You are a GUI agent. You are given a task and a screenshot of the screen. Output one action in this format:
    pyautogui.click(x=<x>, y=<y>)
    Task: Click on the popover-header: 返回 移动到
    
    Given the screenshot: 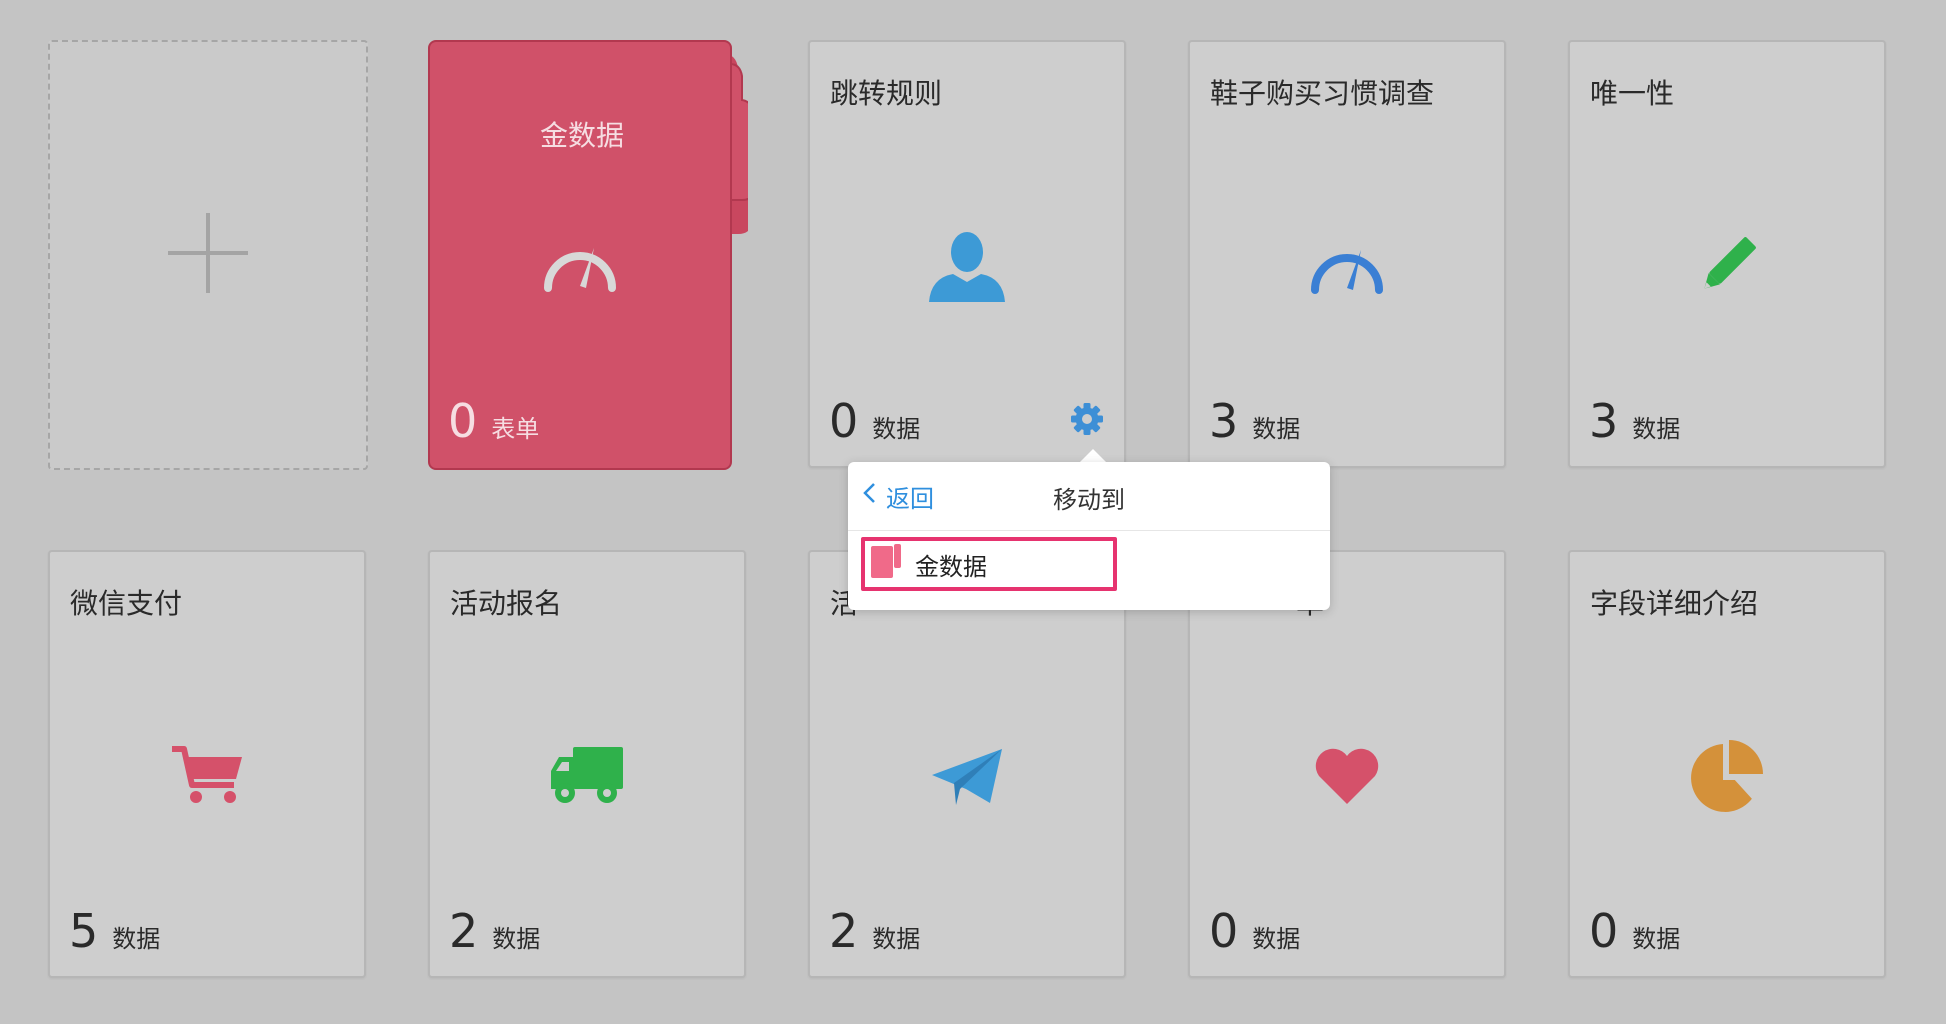 What is the action you would take?
    pyautogui.click(x=1089, y=496)
    